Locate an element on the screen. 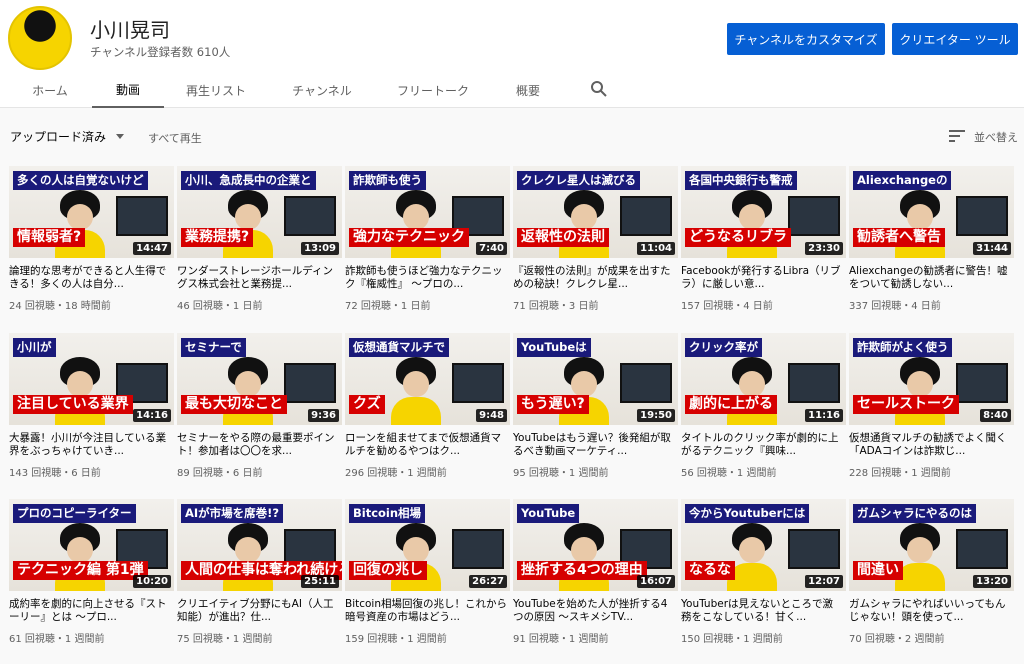 The image size is (1024, 664). video-meta: 75 回視聴・1 週間前 is located at coordinates (225, 639).